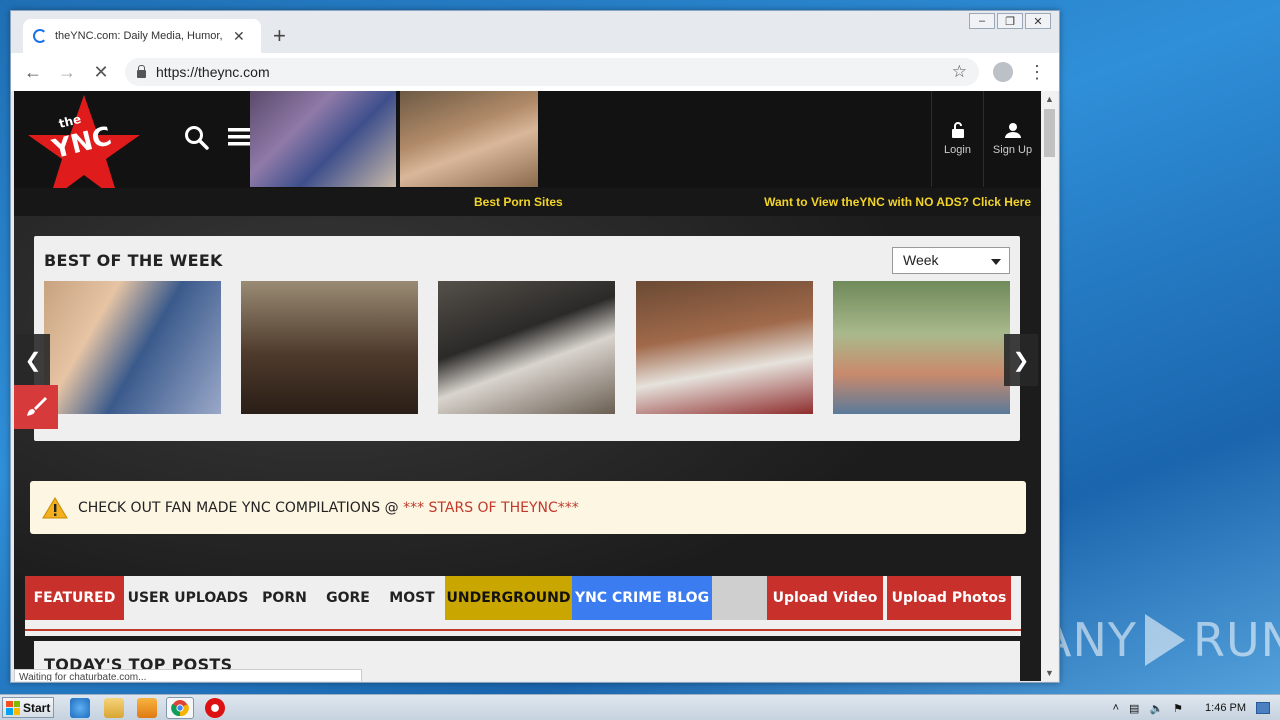 Image resolution: width=1280 pixels, height=720 pixels. What do you see at coordinates (642, 598) in the screenshot?
I see `nav-crime-blog: YNC CRIME BLOG` at bounding box center [642, 598].